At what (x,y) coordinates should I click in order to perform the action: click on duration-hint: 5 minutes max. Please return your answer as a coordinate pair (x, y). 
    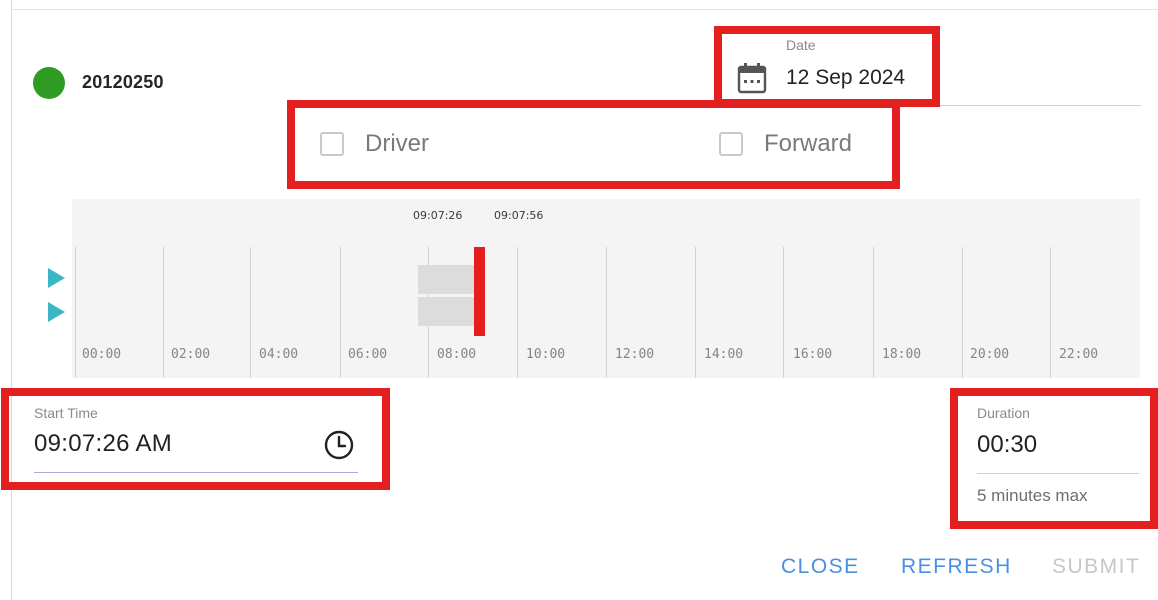
    Looking at the image, I should click on (1032, 495).